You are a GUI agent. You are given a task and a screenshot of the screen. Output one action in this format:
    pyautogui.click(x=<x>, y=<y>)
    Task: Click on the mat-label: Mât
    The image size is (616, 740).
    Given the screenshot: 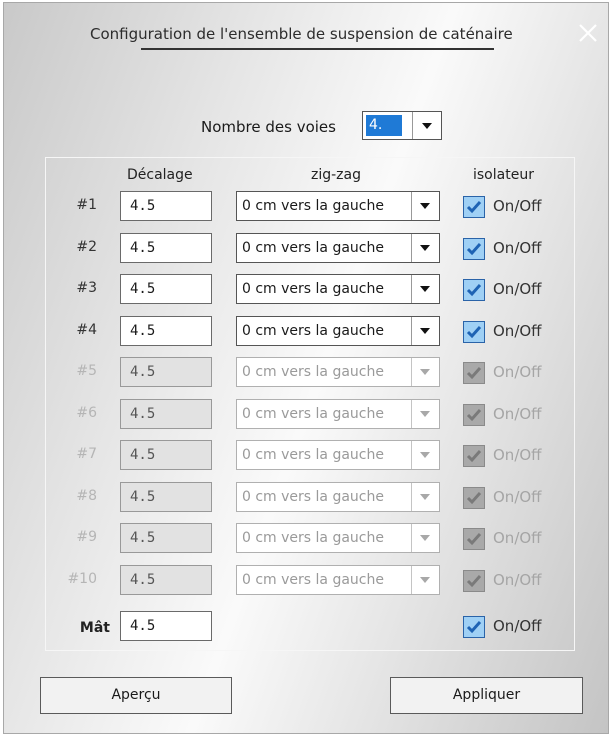 What is the action you would take?
    pyautogui.click(x=94, y=628)
    